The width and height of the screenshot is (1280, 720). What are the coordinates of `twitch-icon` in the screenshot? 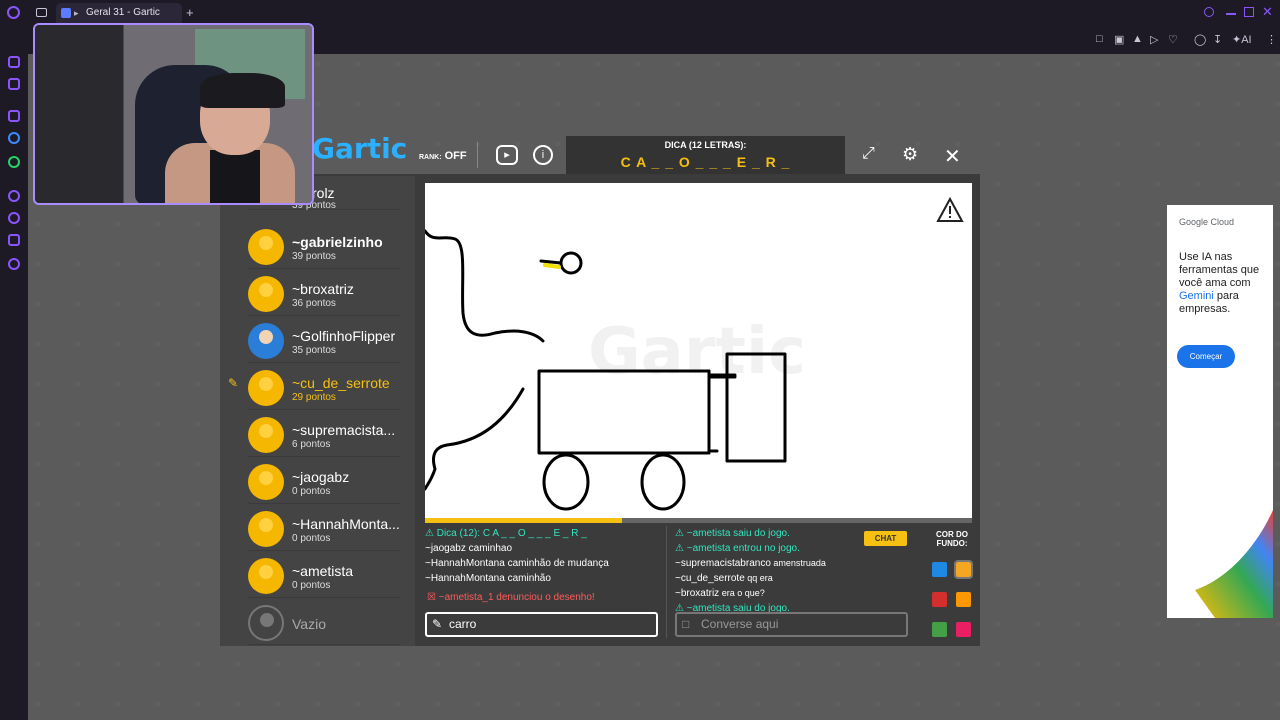 It's located at (14, 116).